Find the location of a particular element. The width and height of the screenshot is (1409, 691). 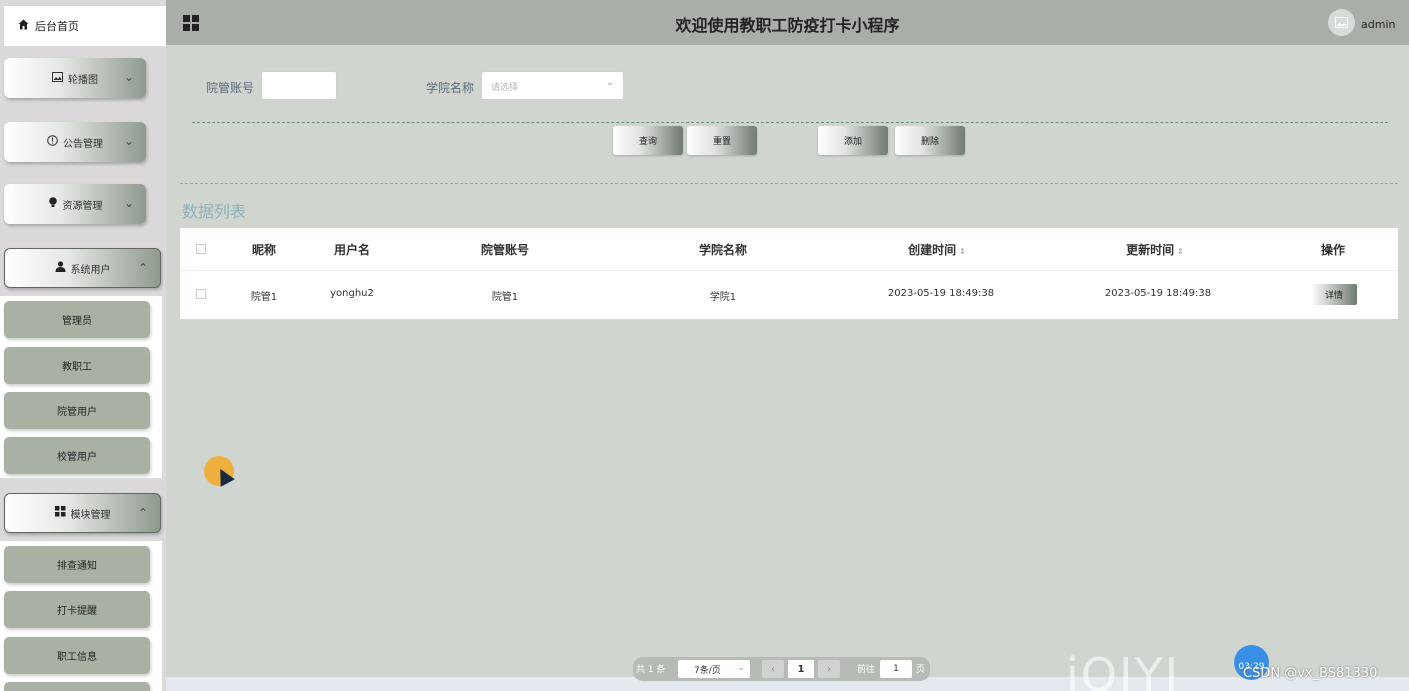

menu-resources: 资源管理 ⌄ is located at coordinates (75, 204).